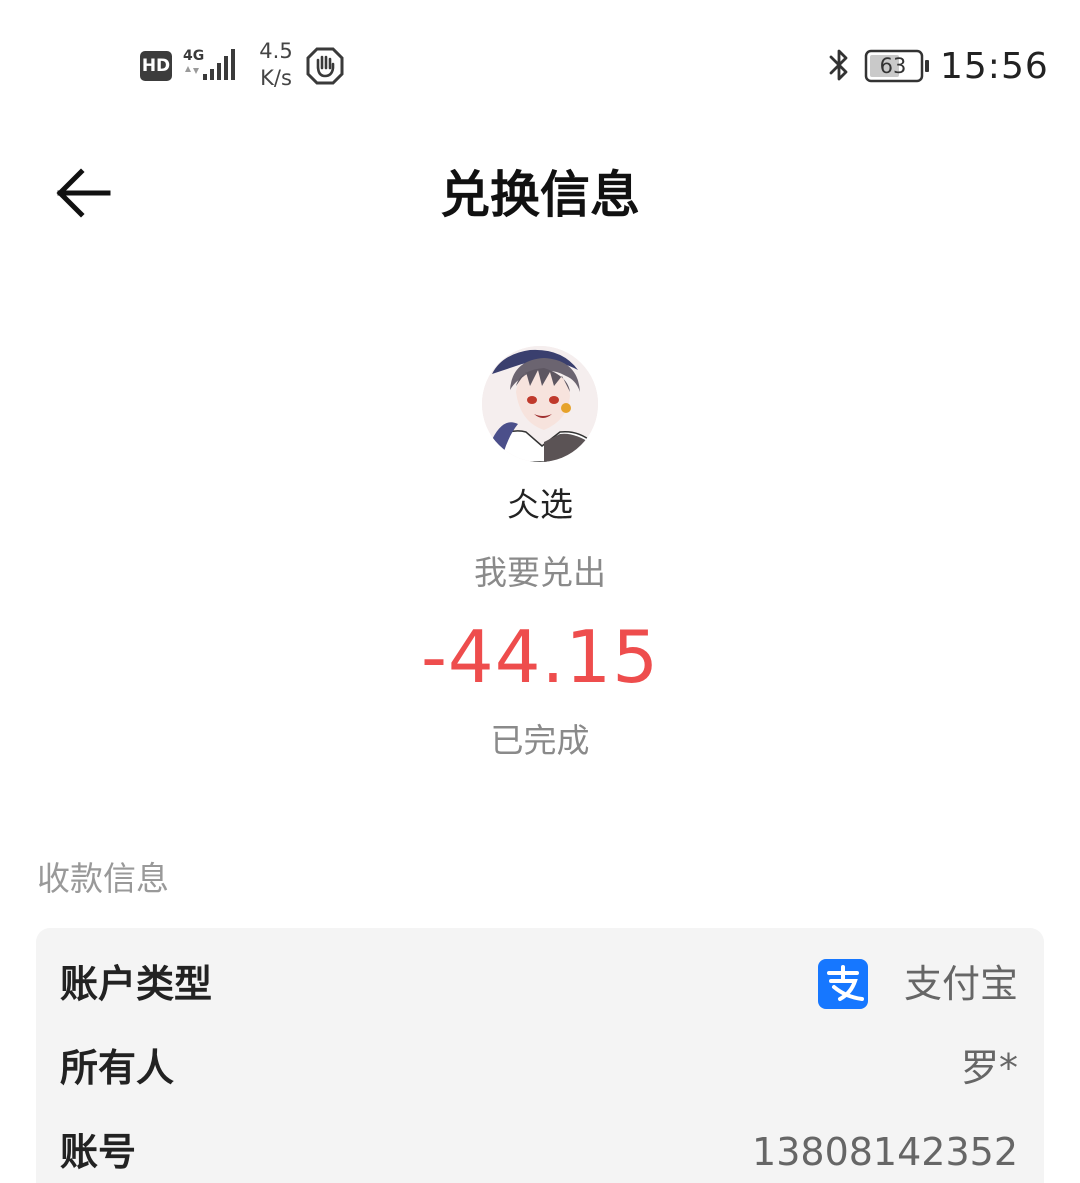  Describe the element at coordinates (540, 1146) in the screenshot. I see `row-account-number: 账号 13808142352` at that location.